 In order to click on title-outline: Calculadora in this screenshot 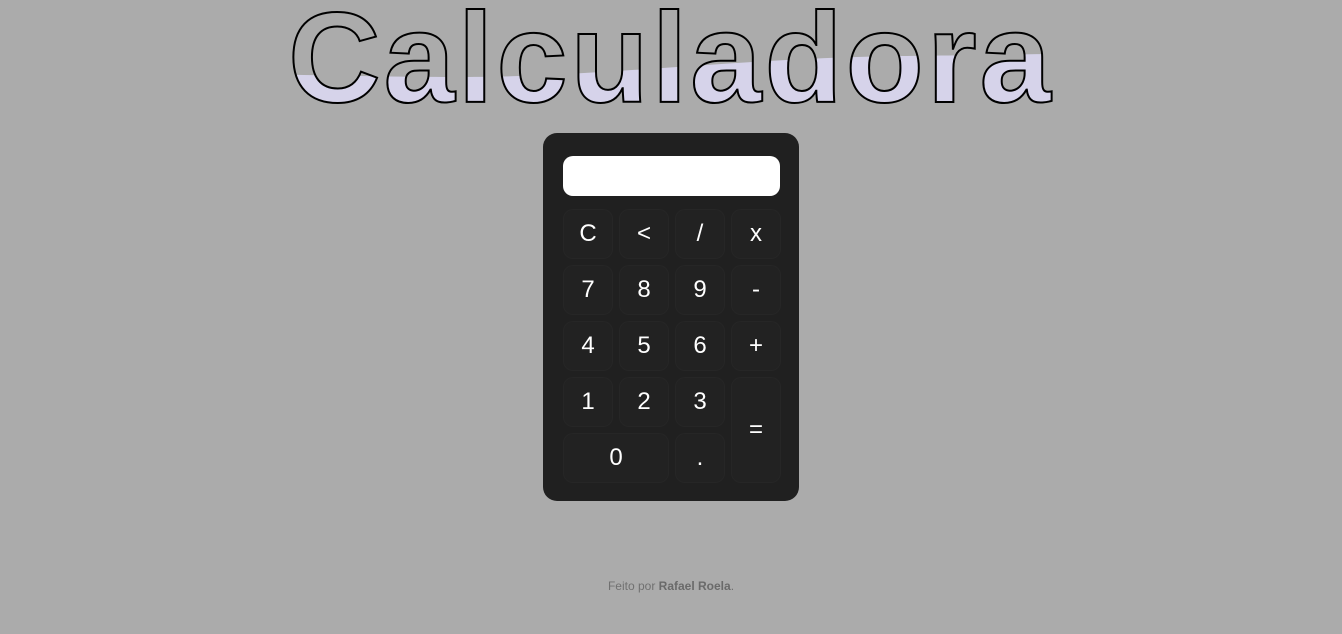, I will do `click(671, 60)`.